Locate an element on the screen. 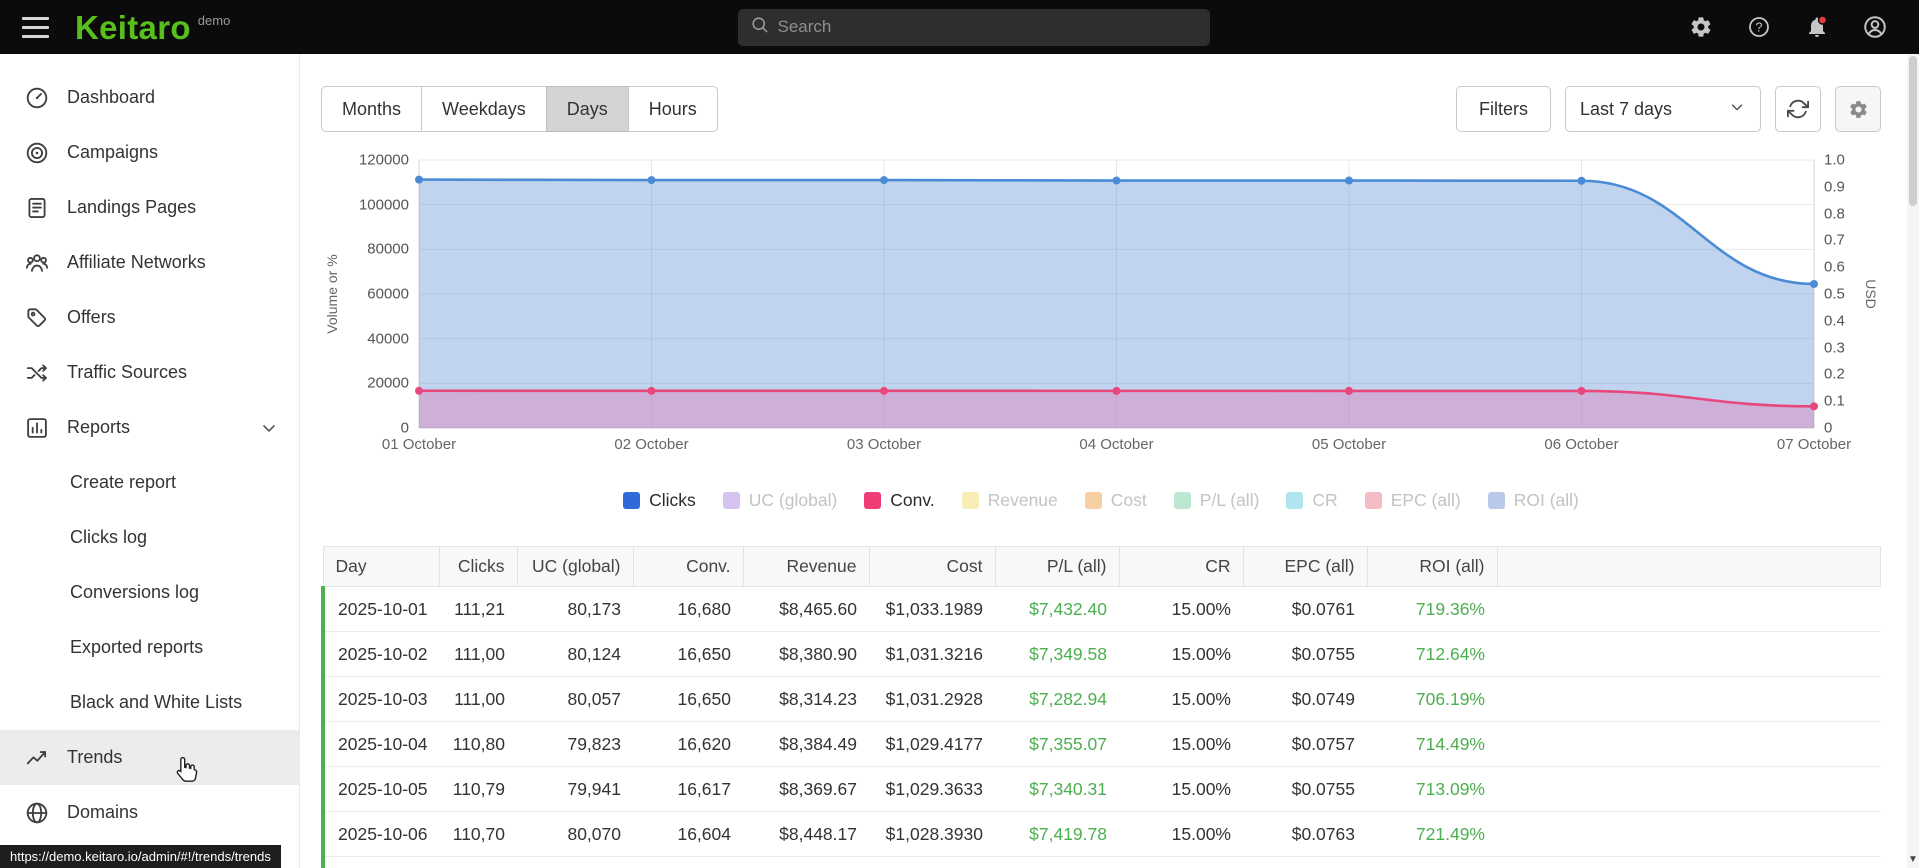 The image size is (1919, 868). cell: 714.49% is located at coordinates (1432, 744).